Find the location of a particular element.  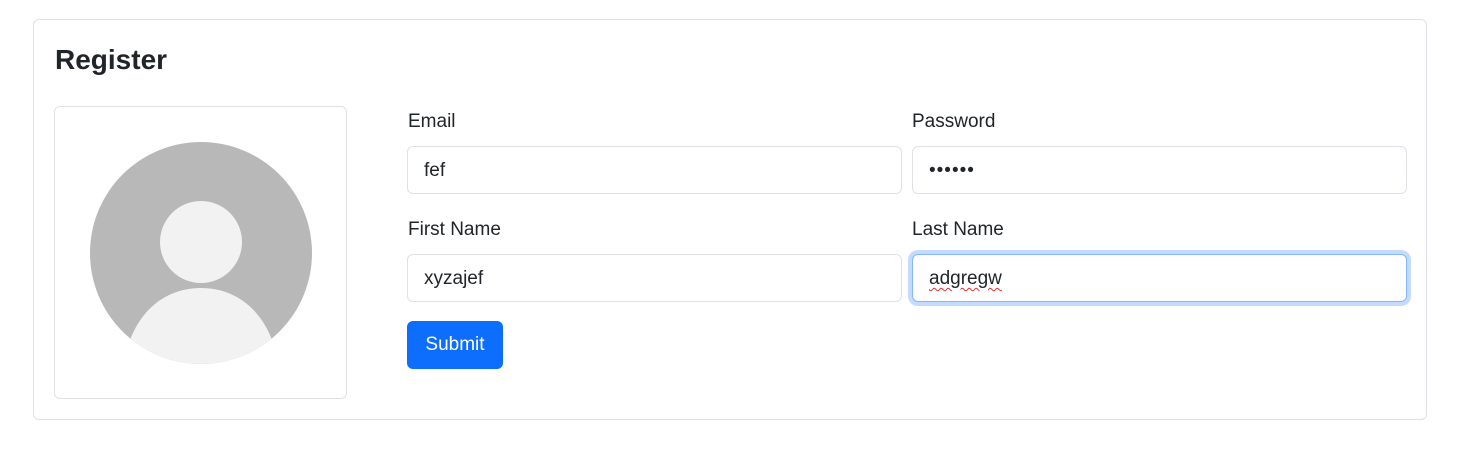

last-name-label: Last Name is located at coordinates (958, 229).